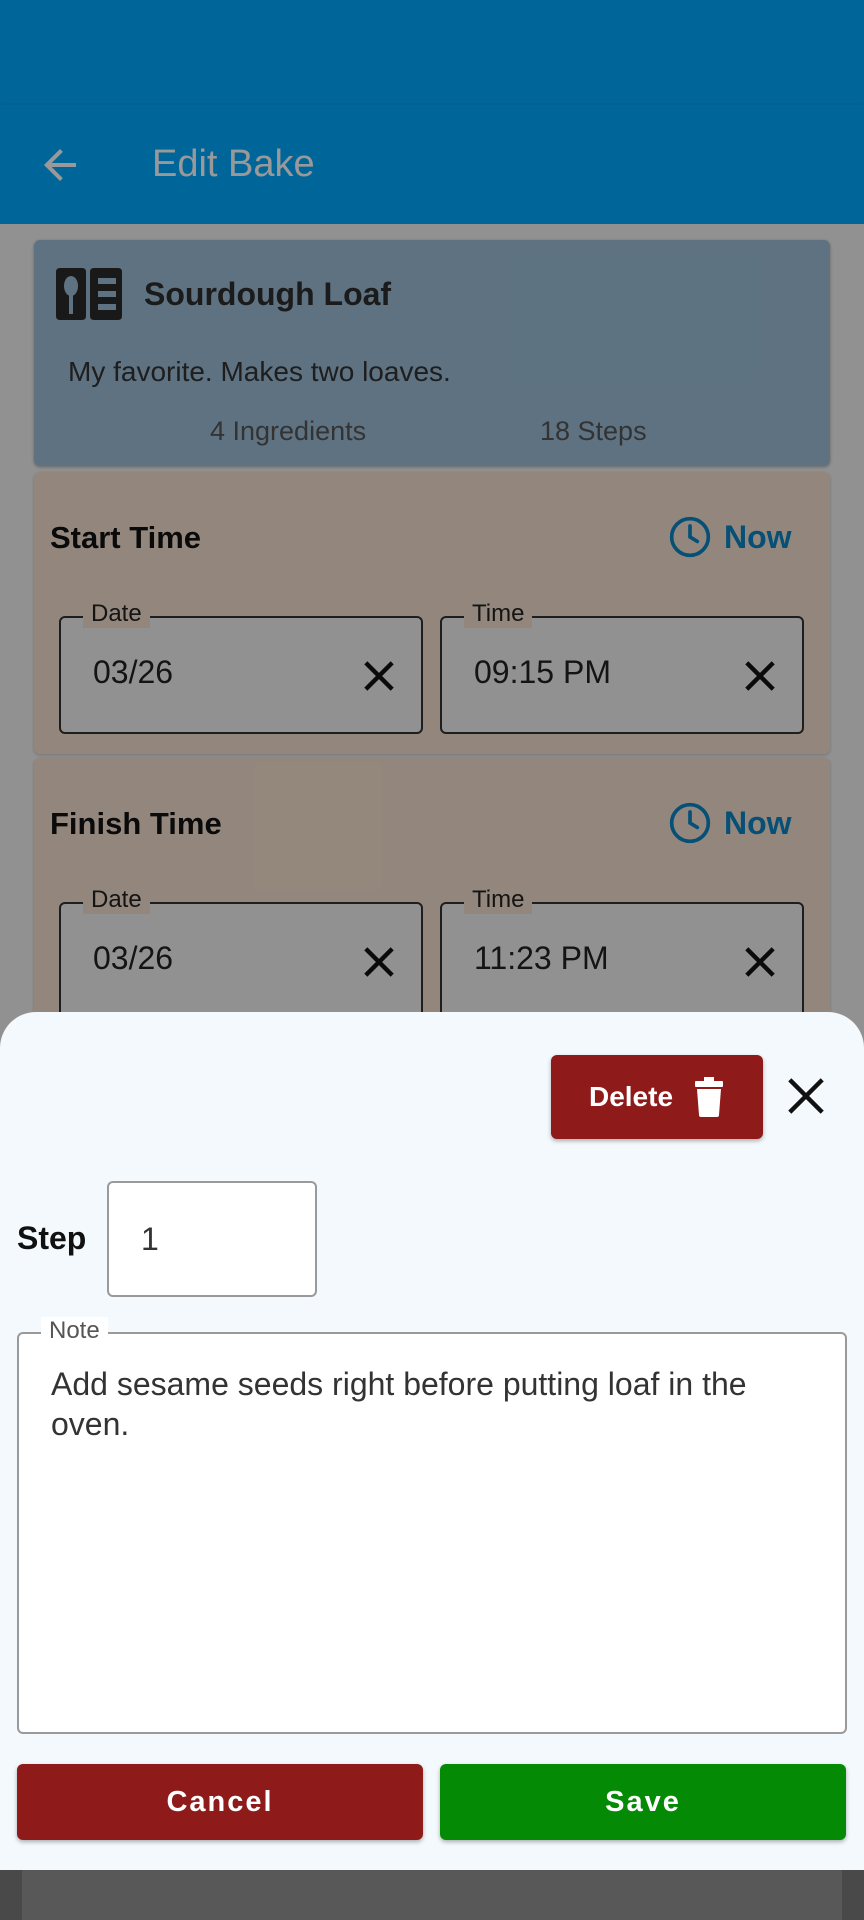 The image size is (864, 1920). Describe the element at coordinates (220, 1802) in the screenshot. I see `cancel-button: Cancel` at that location.